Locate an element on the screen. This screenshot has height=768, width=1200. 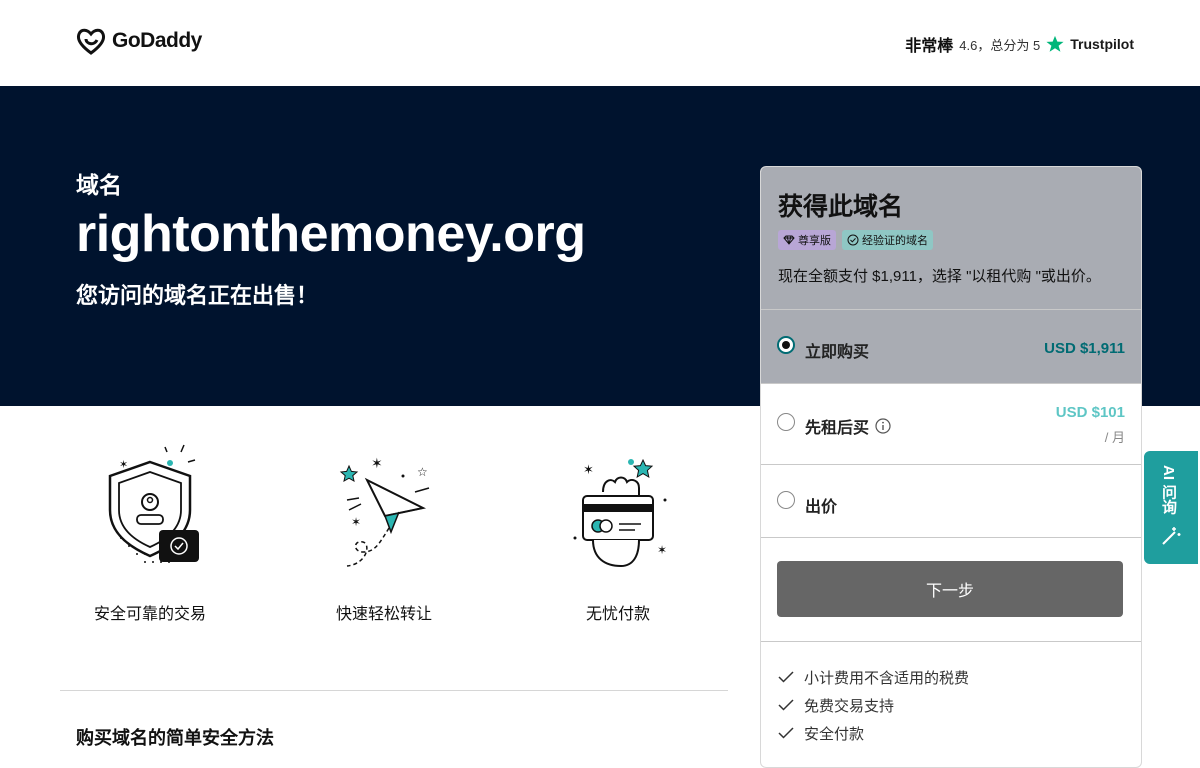
benefit-item: 安全付款 is located at coordinates (873, 733).